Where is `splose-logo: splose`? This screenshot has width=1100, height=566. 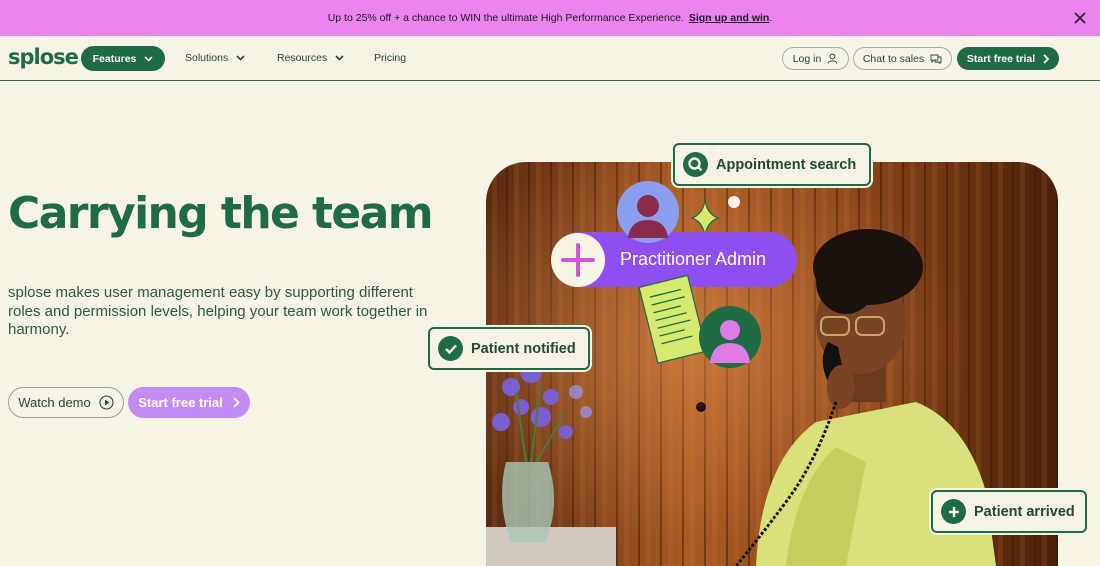 splose-logo: splose is located at coordinates (43, 57).